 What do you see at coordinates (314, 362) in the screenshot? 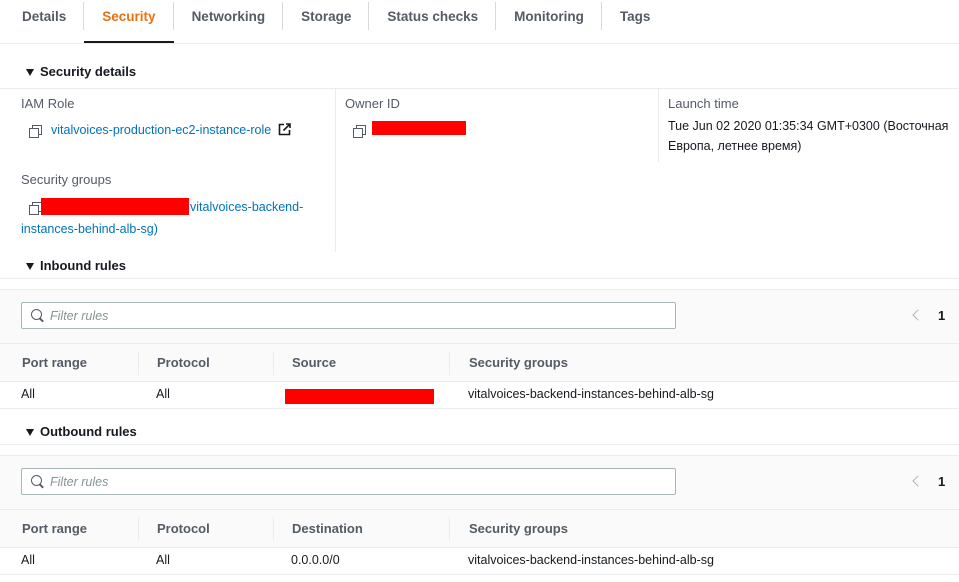
I see `column-header: Source` at bounding box center [314, 362].